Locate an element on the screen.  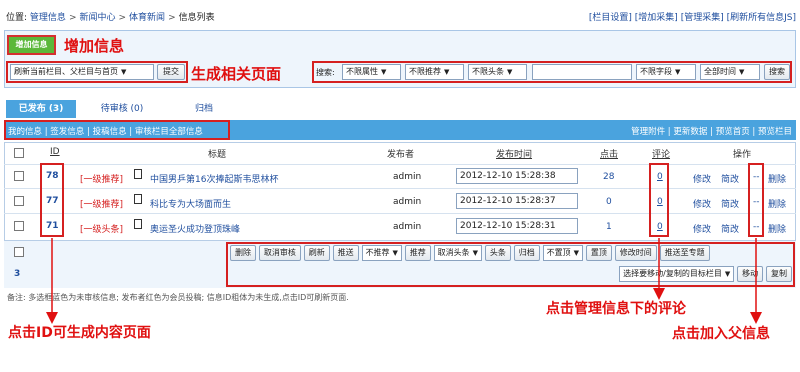
annotation-comment: 点击管理信息下的评论 is located at coordinates (616, 309).